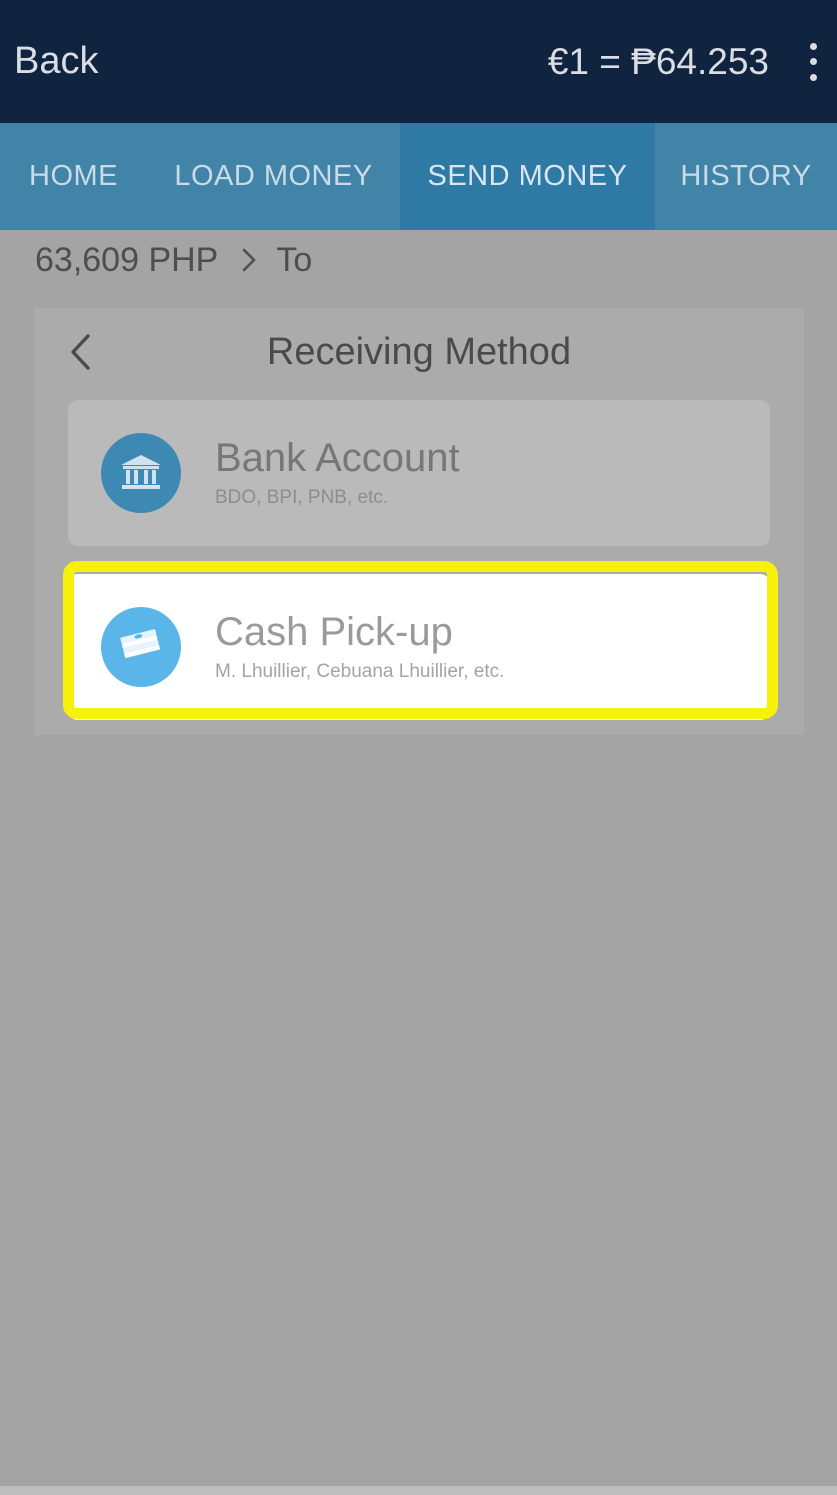  Describe the element at coordinates (302, 497) in the screenshot. I see `option-subtitle: BDO, BPI, PNB, etc.` at that location.